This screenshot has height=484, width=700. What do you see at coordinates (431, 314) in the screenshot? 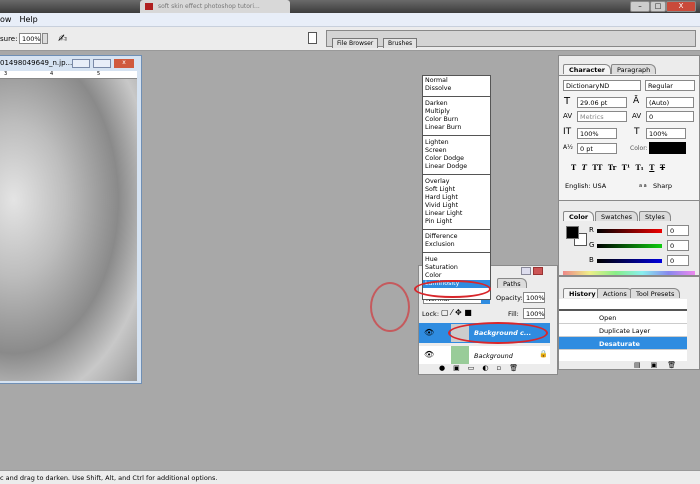
I see `lock-label: Lock:` at bounding box center [431, 314].